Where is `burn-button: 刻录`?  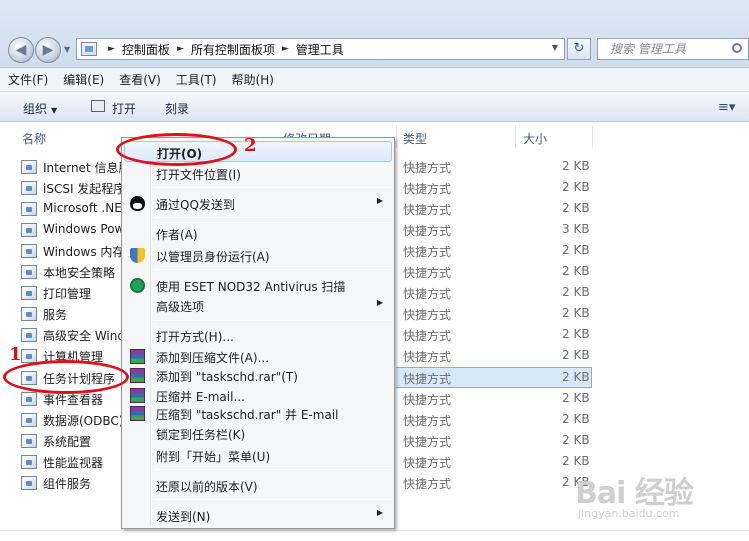 burn-button: 刻录 is located at coordinates (177, 108).